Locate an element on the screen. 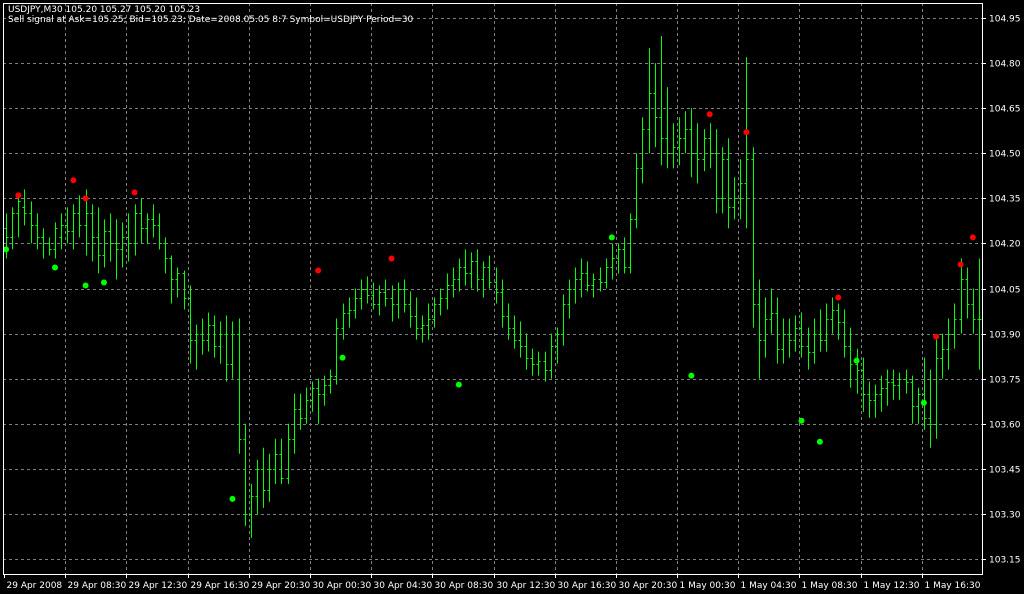  y-tick-label: 104.35 is located at coordinates (1005, 200).